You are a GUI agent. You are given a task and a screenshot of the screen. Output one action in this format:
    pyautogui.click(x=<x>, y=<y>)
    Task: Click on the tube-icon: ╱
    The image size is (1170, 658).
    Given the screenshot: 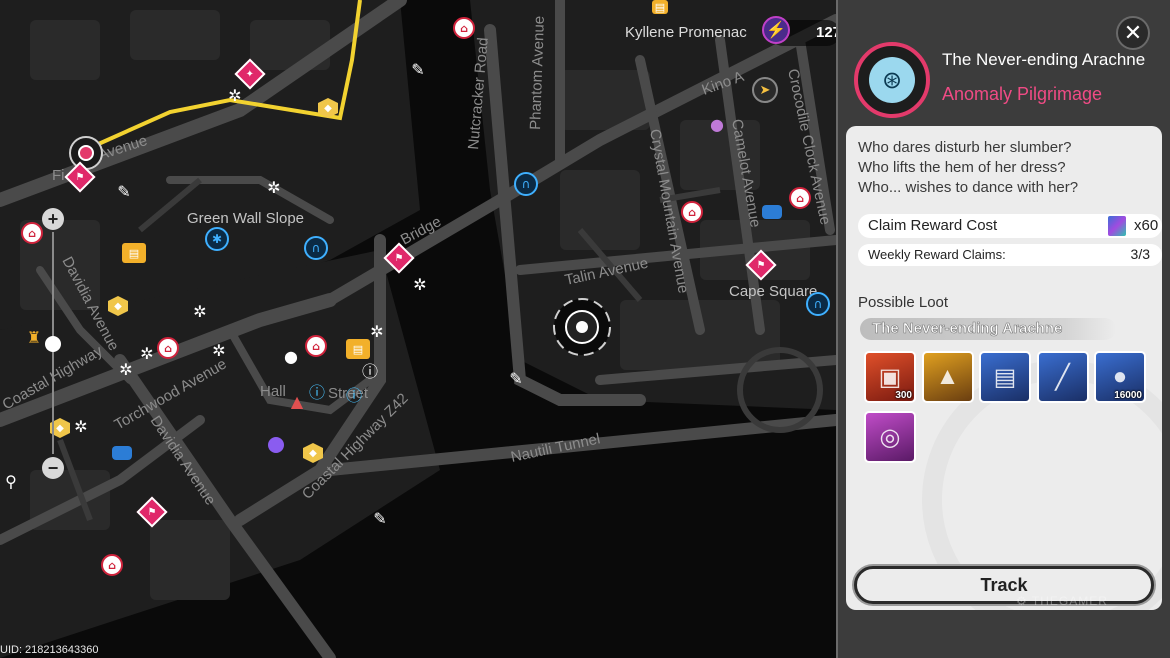 What is the action you would take?
    pyautogui.click(x=1062, y=377)
    